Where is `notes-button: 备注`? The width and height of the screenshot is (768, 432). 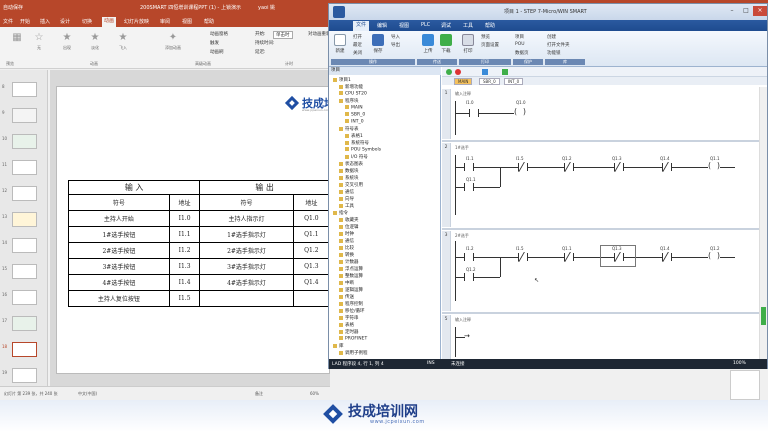
notes-button: 备注 is located at coordinates (259, 394).